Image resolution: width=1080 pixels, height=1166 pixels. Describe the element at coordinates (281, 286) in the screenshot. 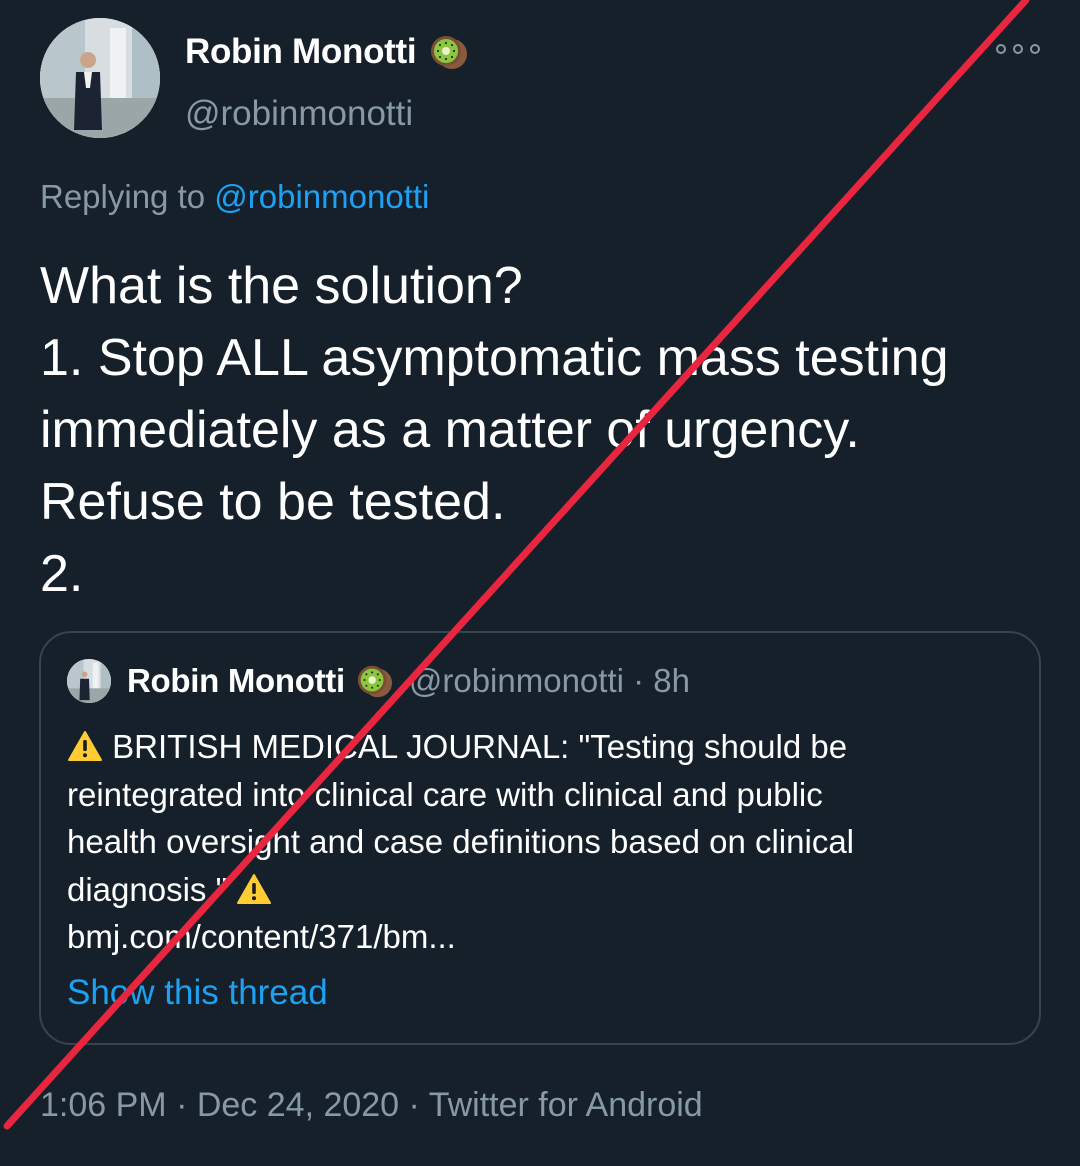

I see `tweet-text-line: What is the solution?` at that location.